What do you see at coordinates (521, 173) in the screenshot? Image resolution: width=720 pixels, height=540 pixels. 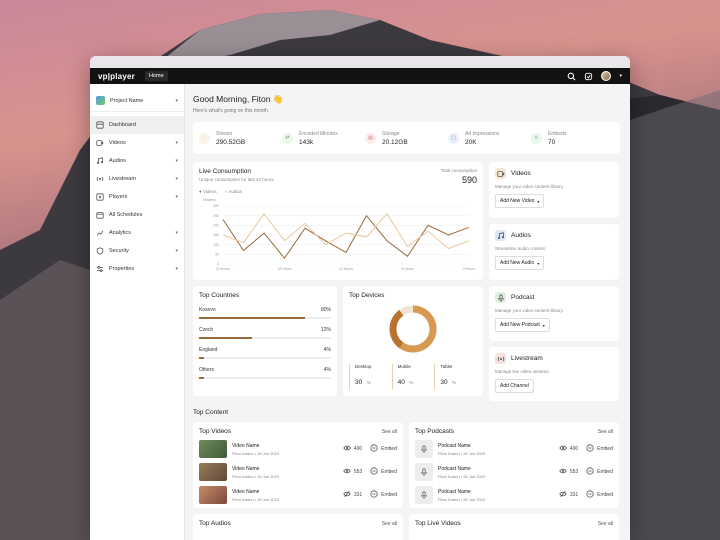 I see `card-title: Videos` at bounding box center [521, 173].